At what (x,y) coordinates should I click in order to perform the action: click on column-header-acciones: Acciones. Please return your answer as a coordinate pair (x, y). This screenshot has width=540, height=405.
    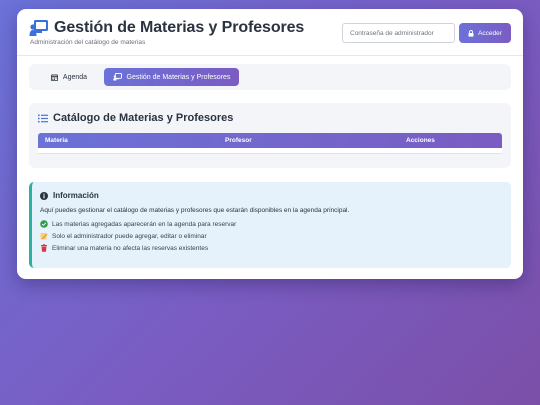
    Looking at the image, I should click on (420, 140).